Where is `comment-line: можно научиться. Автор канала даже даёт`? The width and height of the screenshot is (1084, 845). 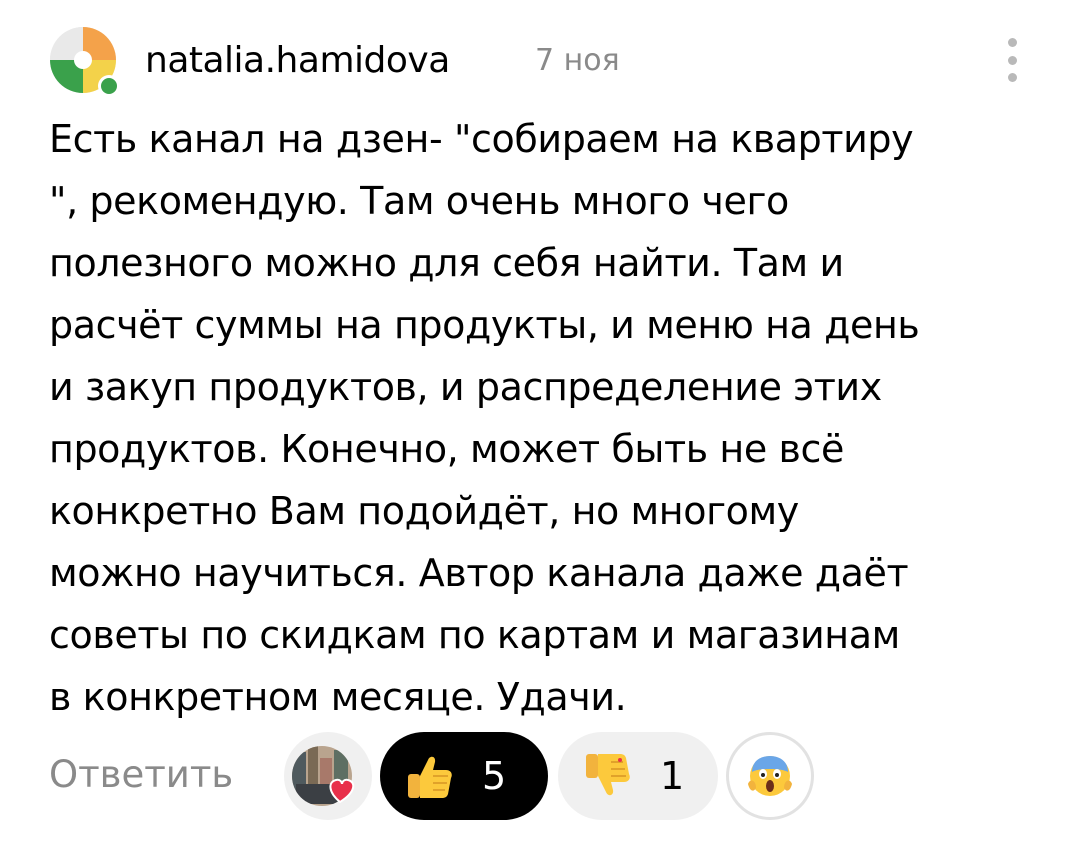 comment-line: можно научиться. Автор канала даже даёт is located at coordinates (479, 573).